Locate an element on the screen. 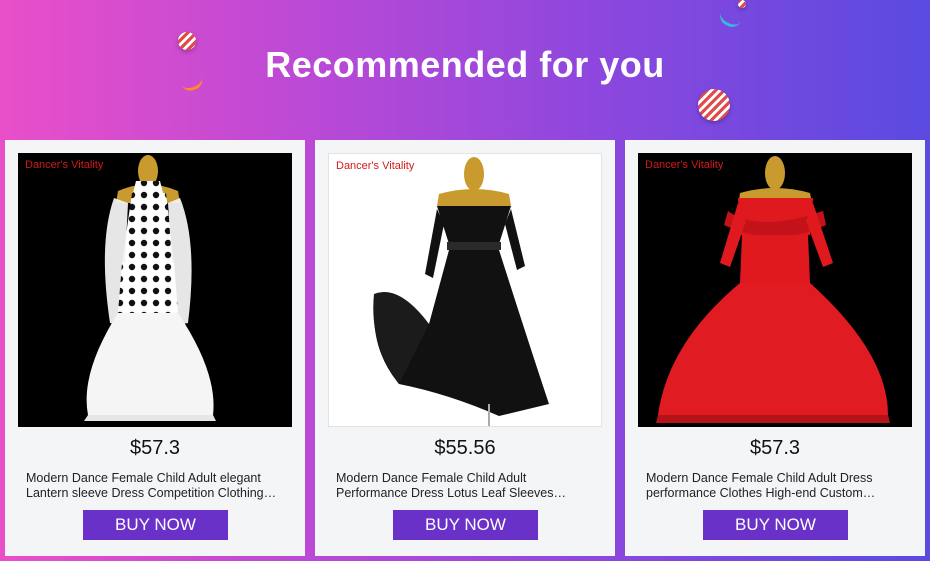 The height and width of the screenshot is (561, 930). dress-illustration-white is located at coordinates (150, 288).